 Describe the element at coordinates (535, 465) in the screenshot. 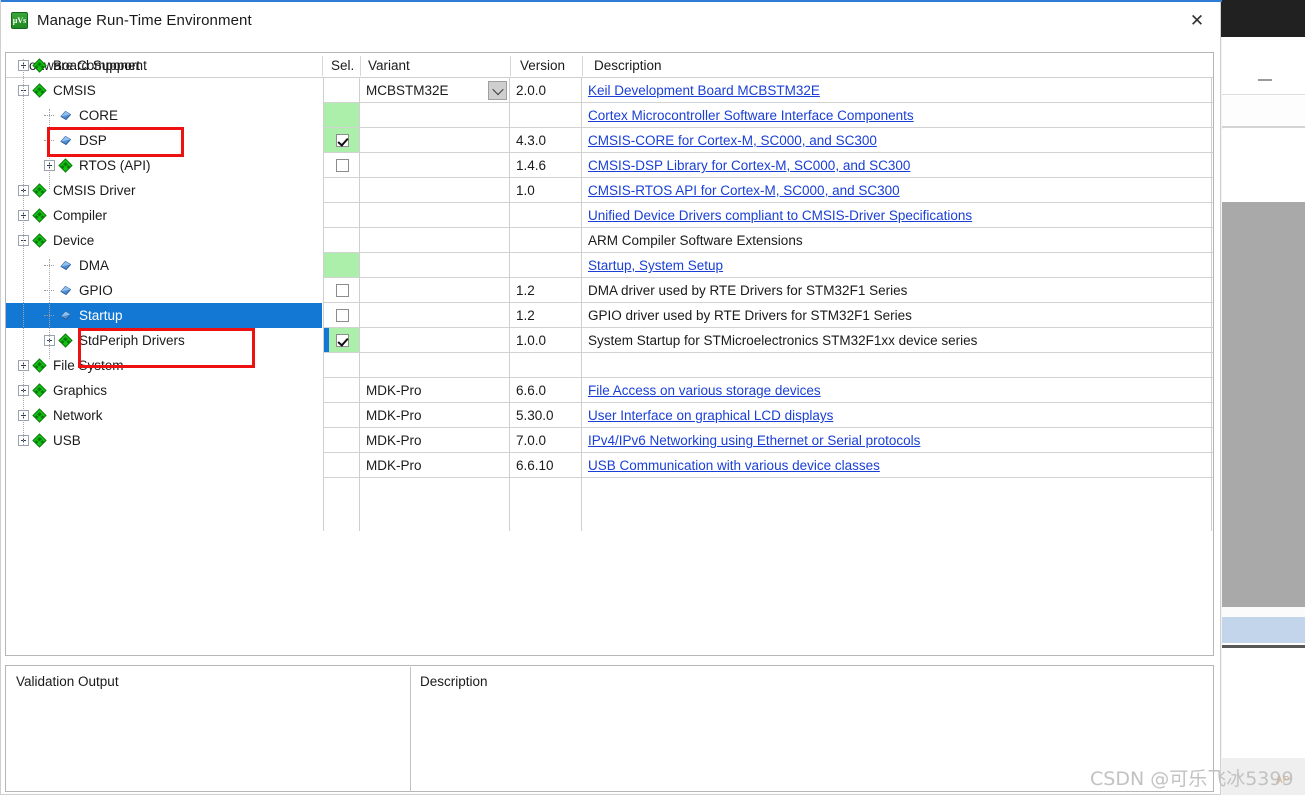

I see `version-cell: 6.6.10` at that location.